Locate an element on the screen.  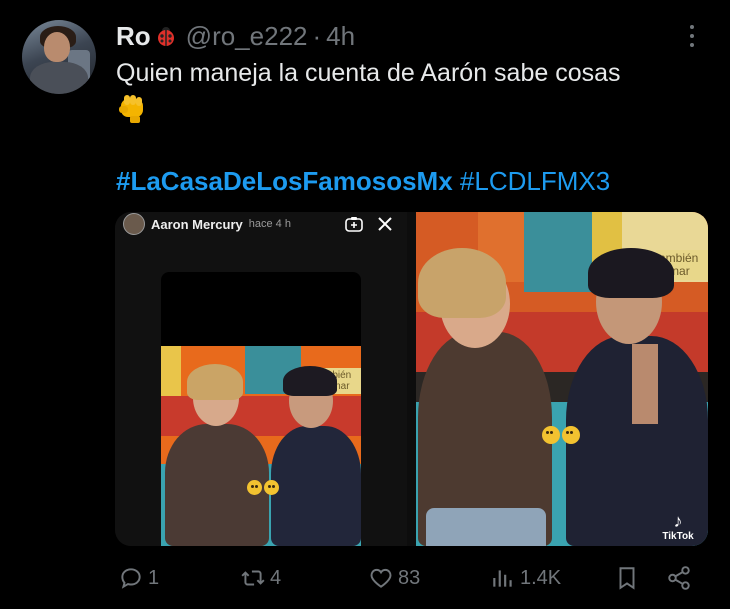
share-icon is located at coordinates (679, 578).